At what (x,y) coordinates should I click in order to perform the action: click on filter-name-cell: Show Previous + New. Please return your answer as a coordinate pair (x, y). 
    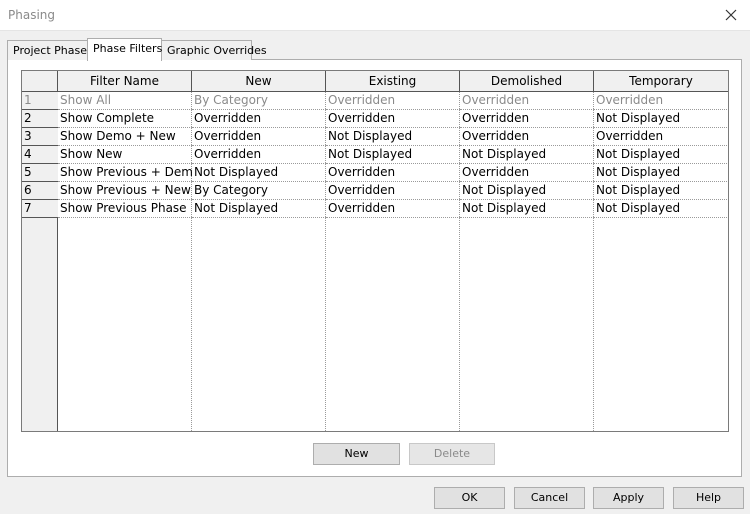
    Looking at the image, I should click on (125, 191).